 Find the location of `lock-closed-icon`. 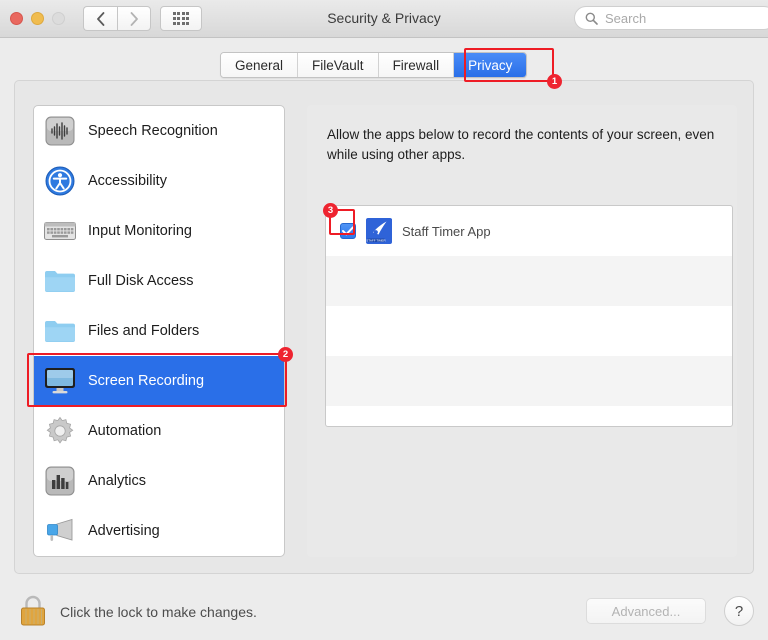

lock-closed-icon is located at coordinates (33, 611).